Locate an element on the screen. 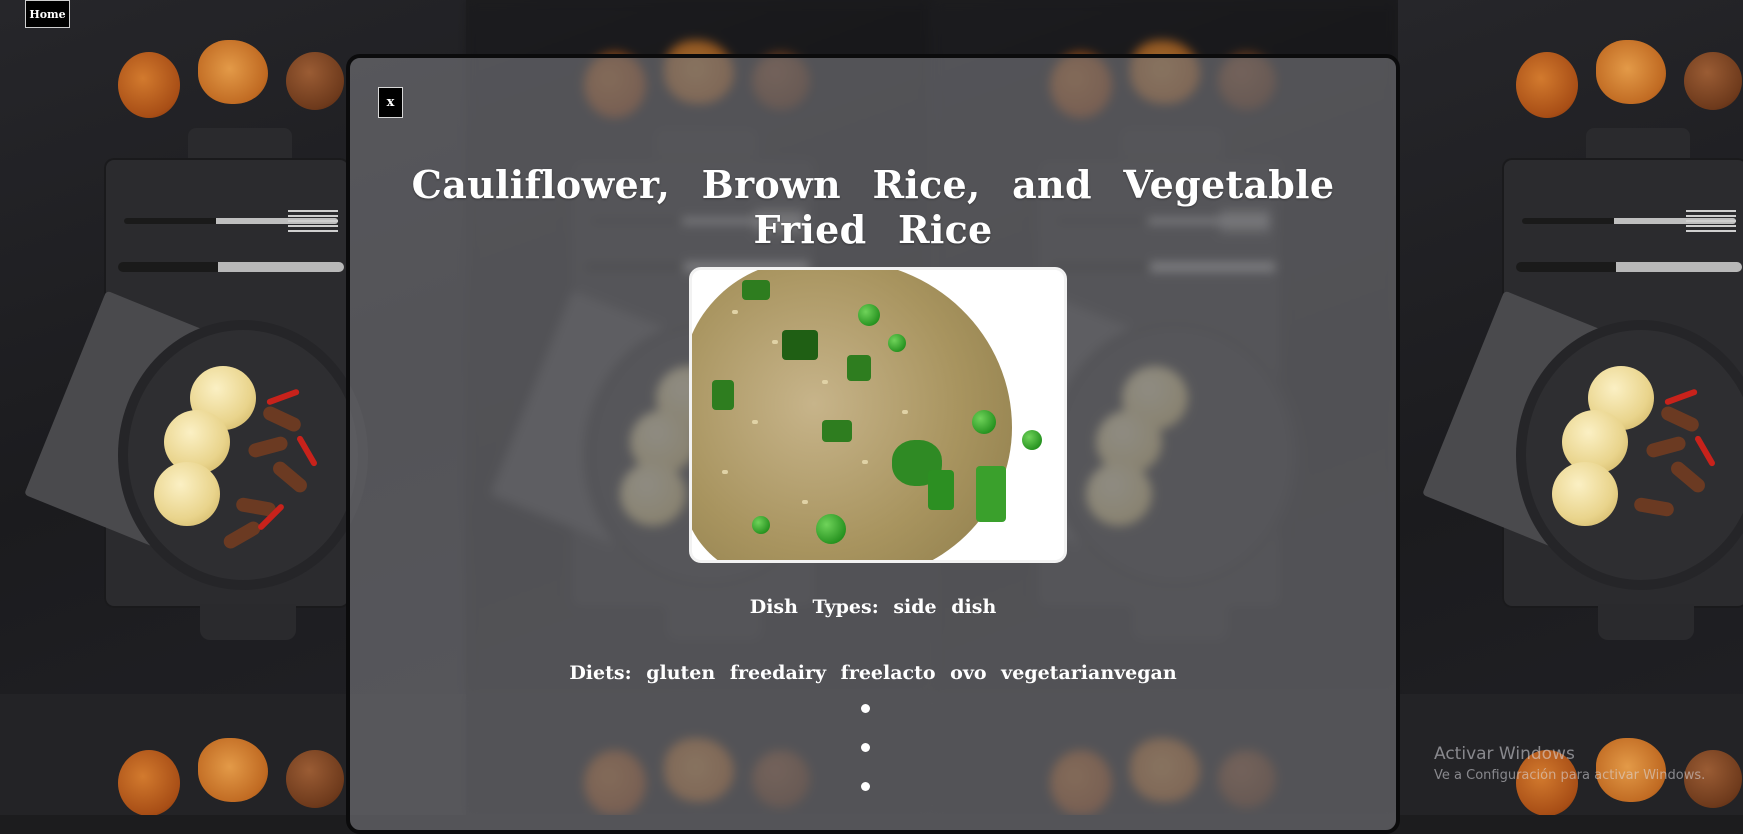 The width and height of the screenshot is (1743, 834). dish-types-text: Dish Types: side dish is located at coordinates (873, 607).